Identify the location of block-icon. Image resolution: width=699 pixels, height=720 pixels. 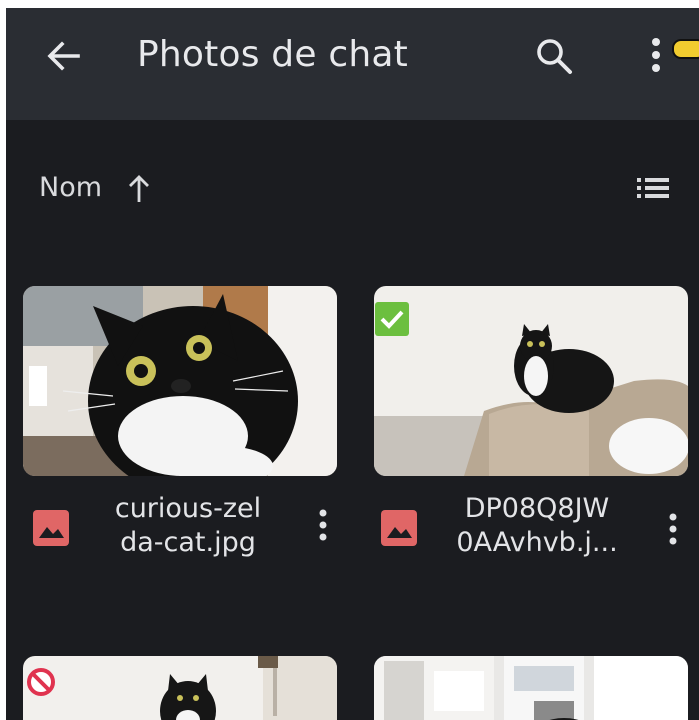
(41, 682).